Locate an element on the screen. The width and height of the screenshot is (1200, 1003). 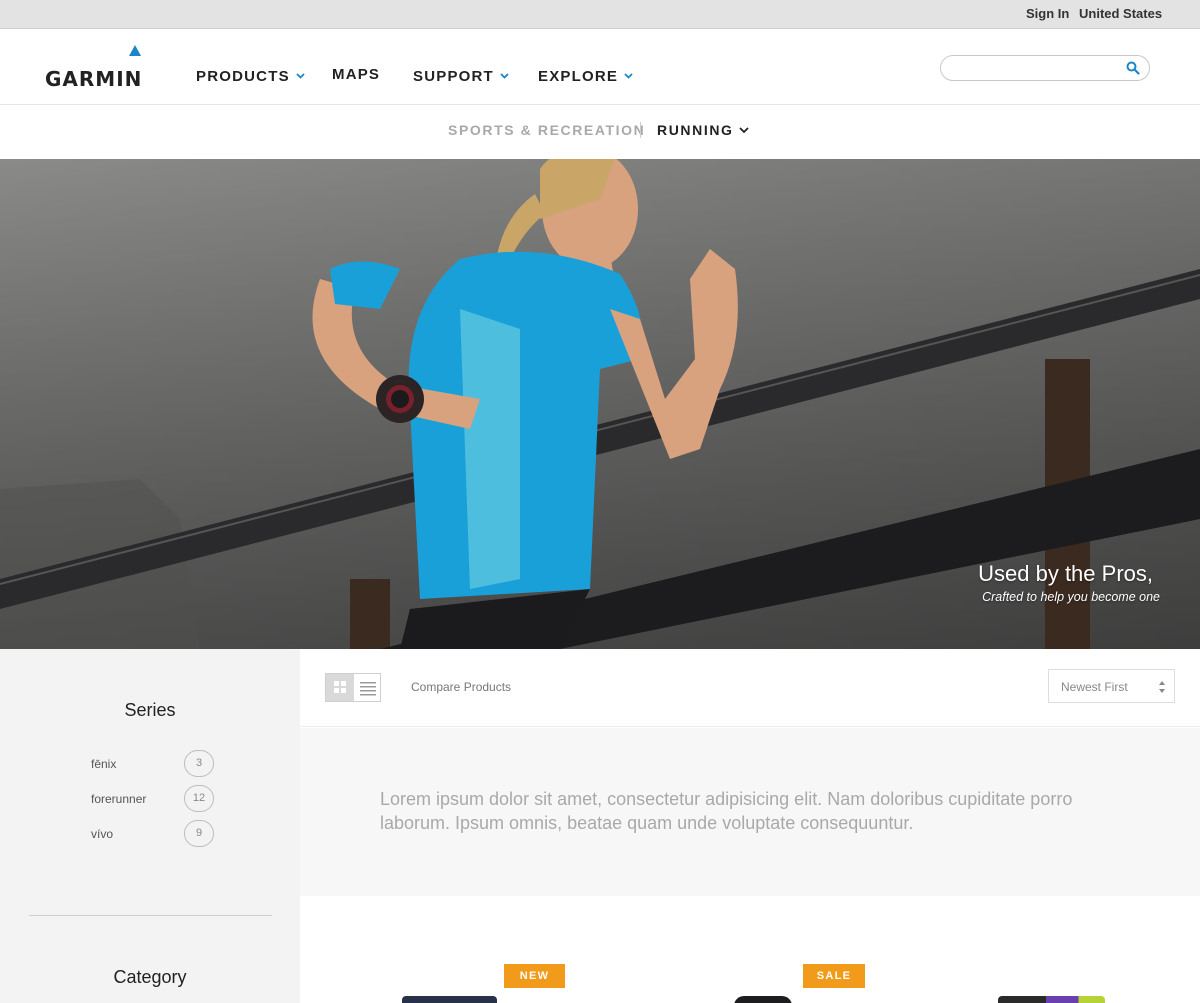
view-toggle is located at coordinates (353, 687).